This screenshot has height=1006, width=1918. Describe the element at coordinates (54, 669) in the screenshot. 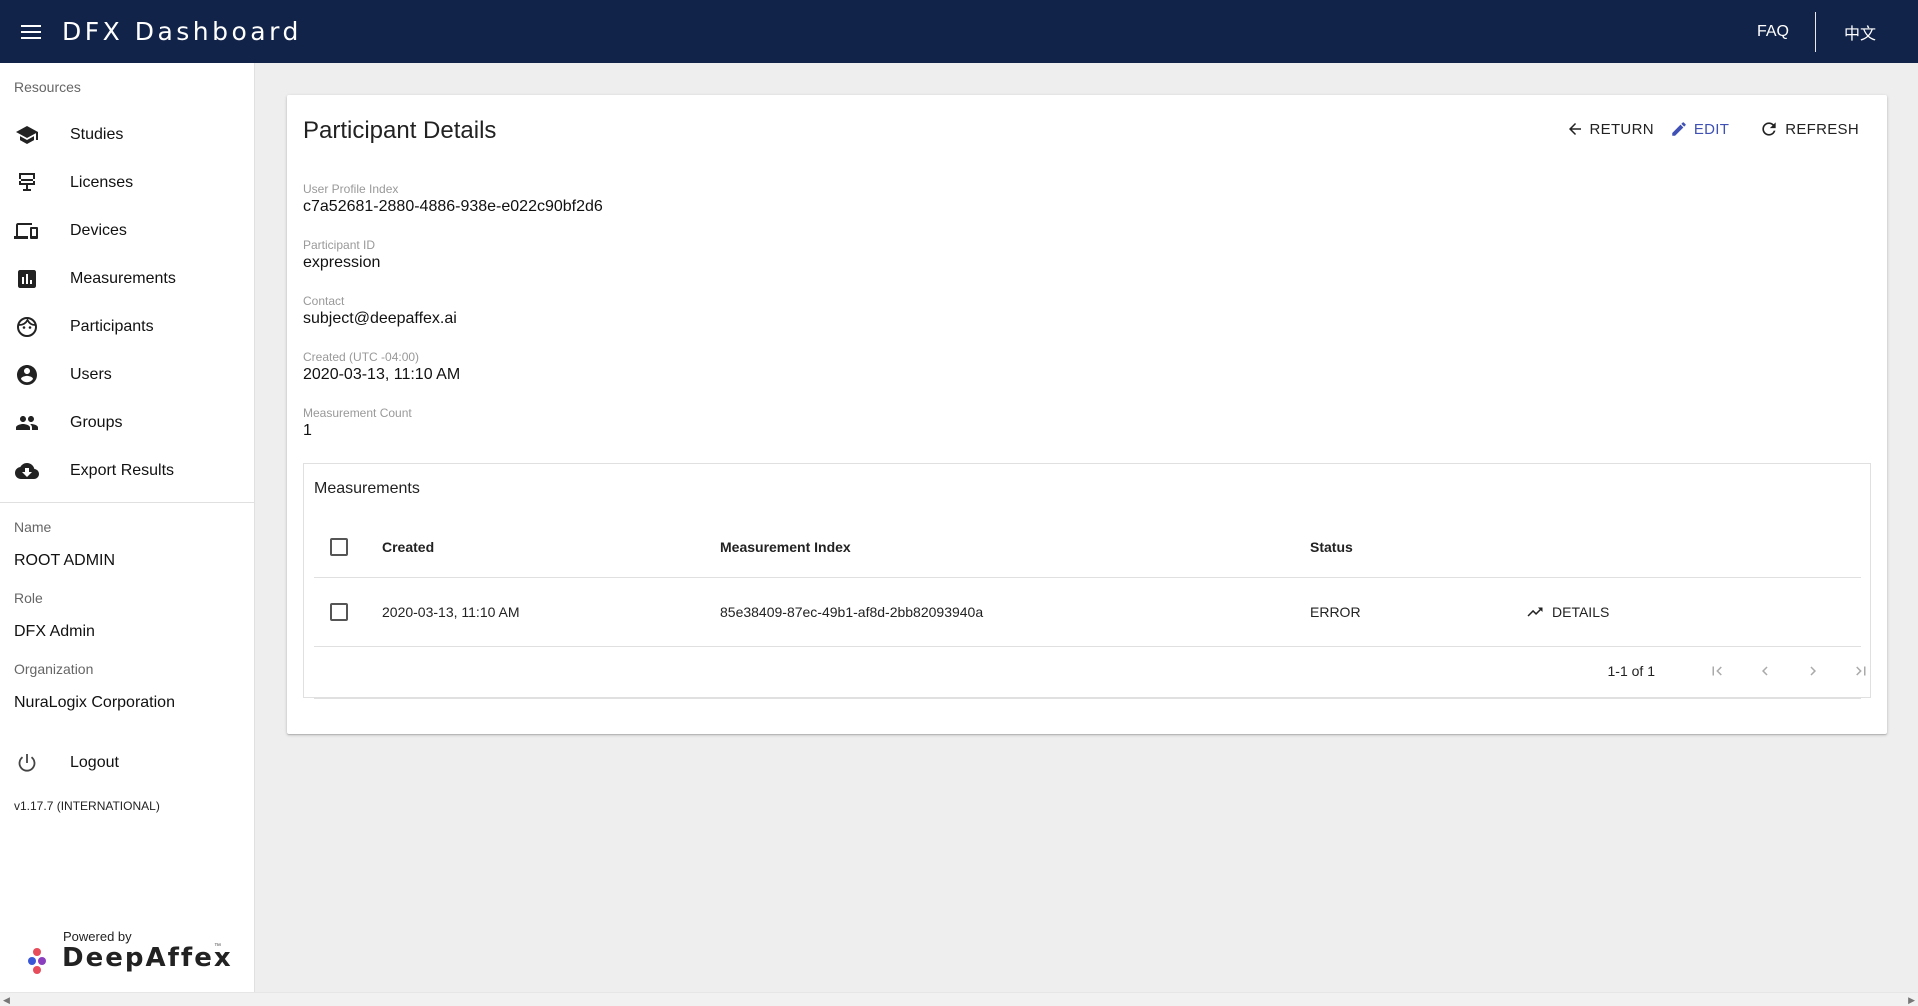

I see `organization-label: Organization` at that location.